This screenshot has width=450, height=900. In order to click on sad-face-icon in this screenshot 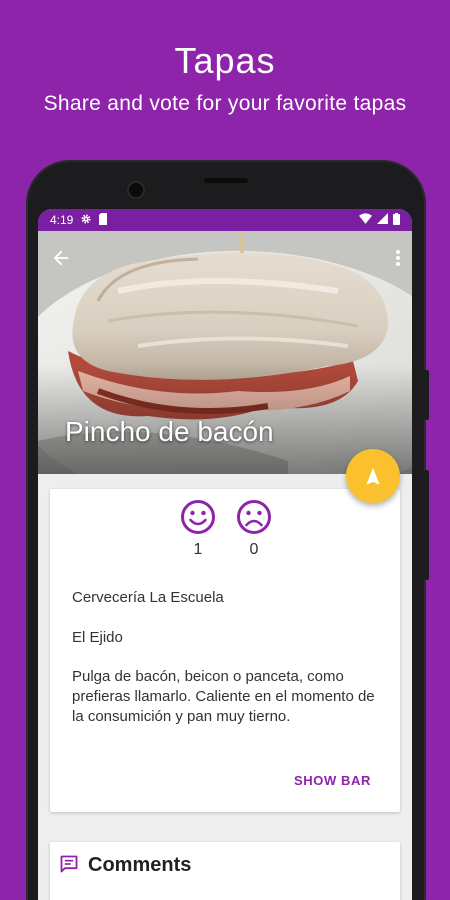, I will do `click(254, 517)`.